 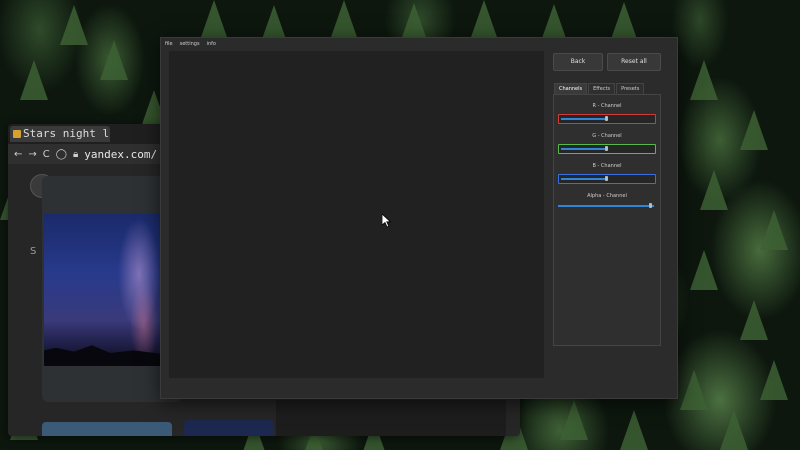 I want to click on back-button: Back, so click(x=578, y=62).